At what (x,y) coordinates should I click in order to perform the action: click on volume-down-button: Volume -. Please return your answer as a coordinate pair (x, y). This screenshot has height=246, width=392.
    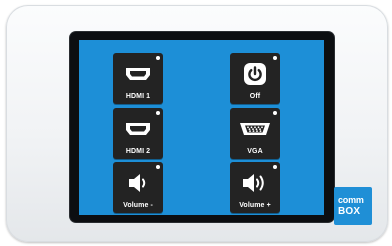
    Looking at the image, I should click on (138, 187).